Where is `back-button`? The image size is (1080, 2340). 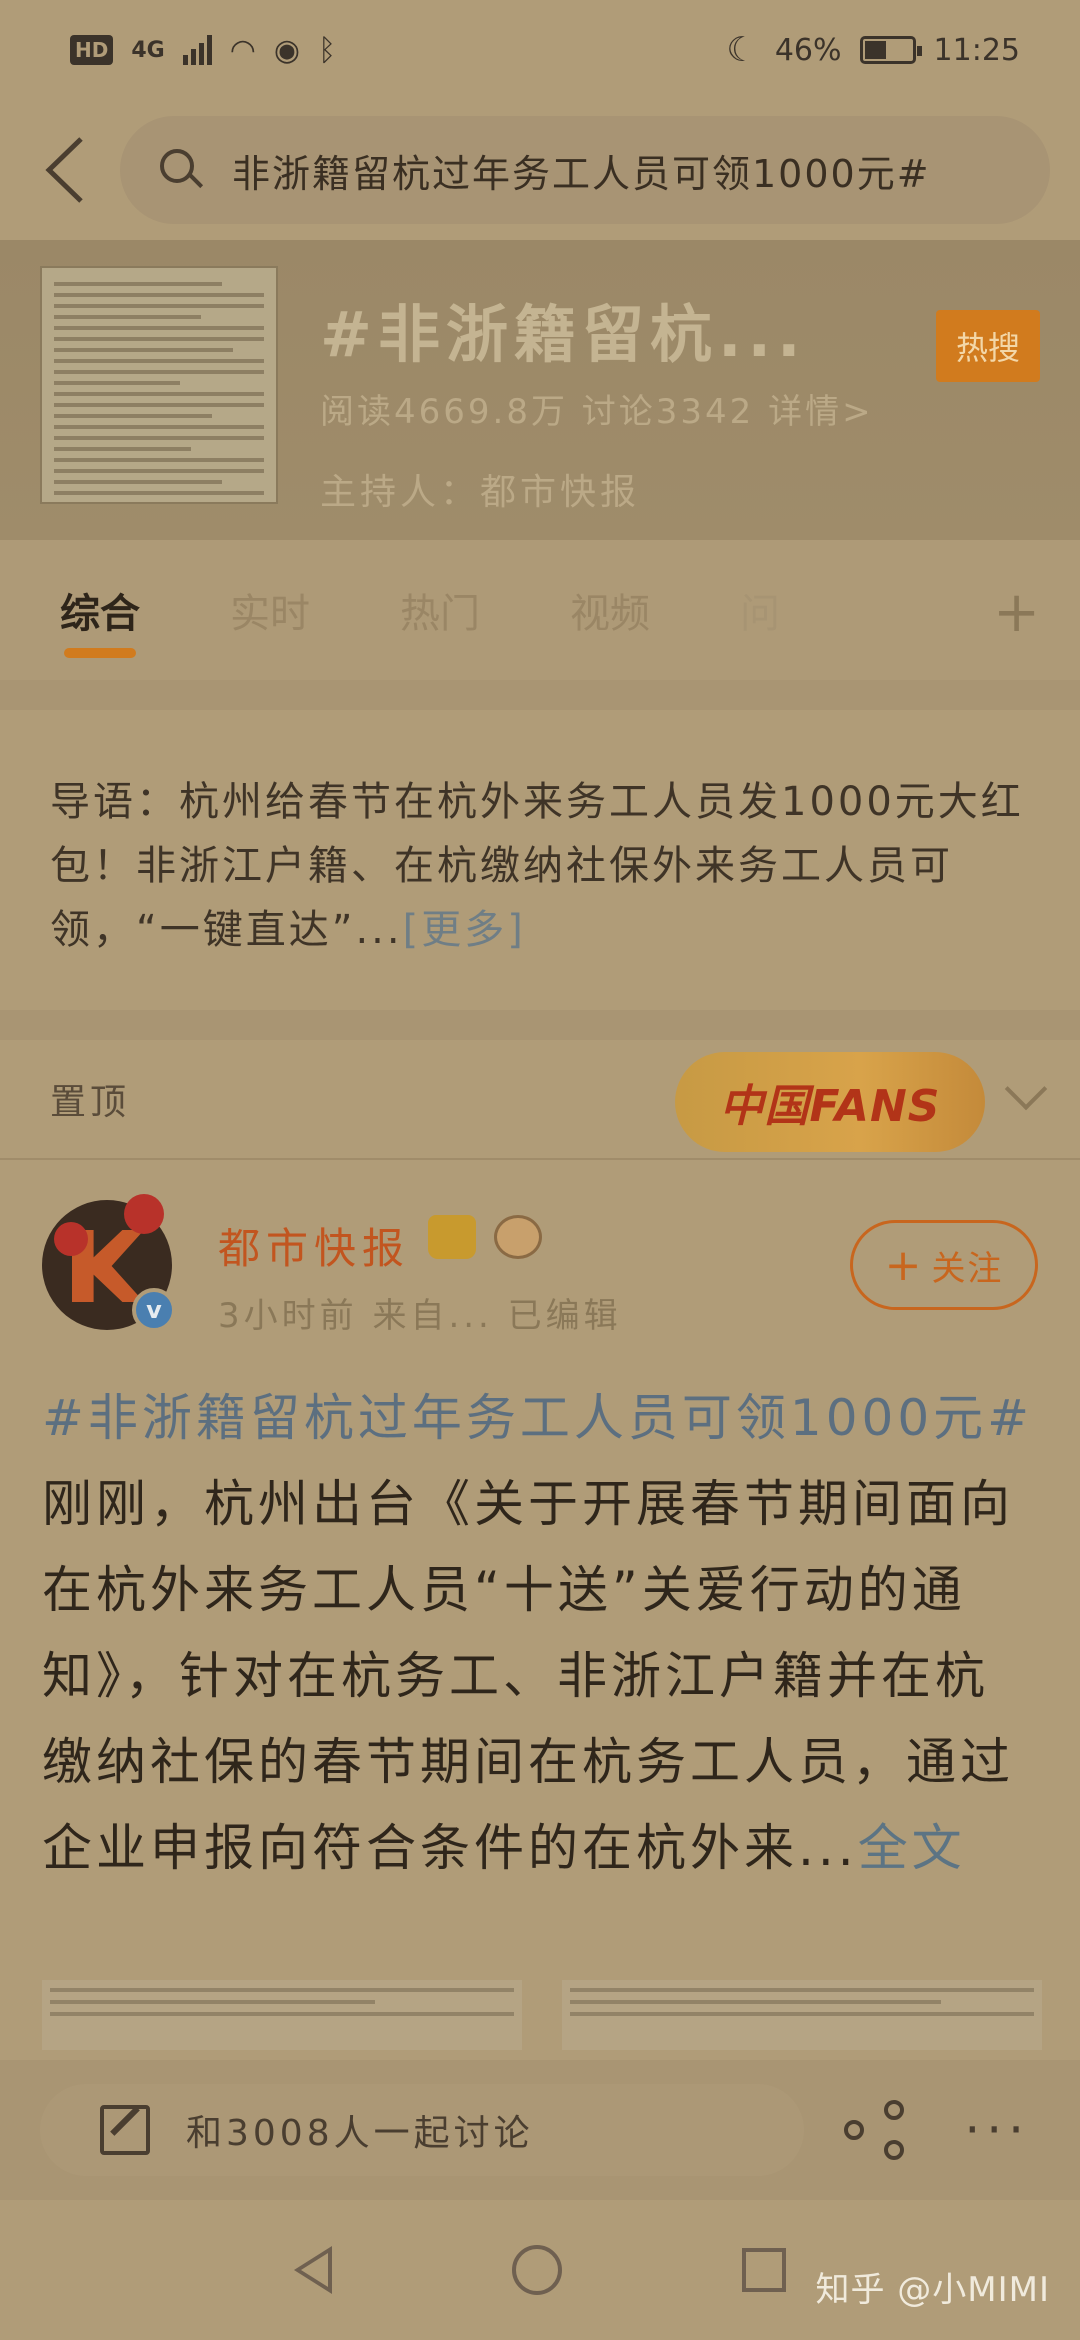
back-button is located at coordinates (65, 170).